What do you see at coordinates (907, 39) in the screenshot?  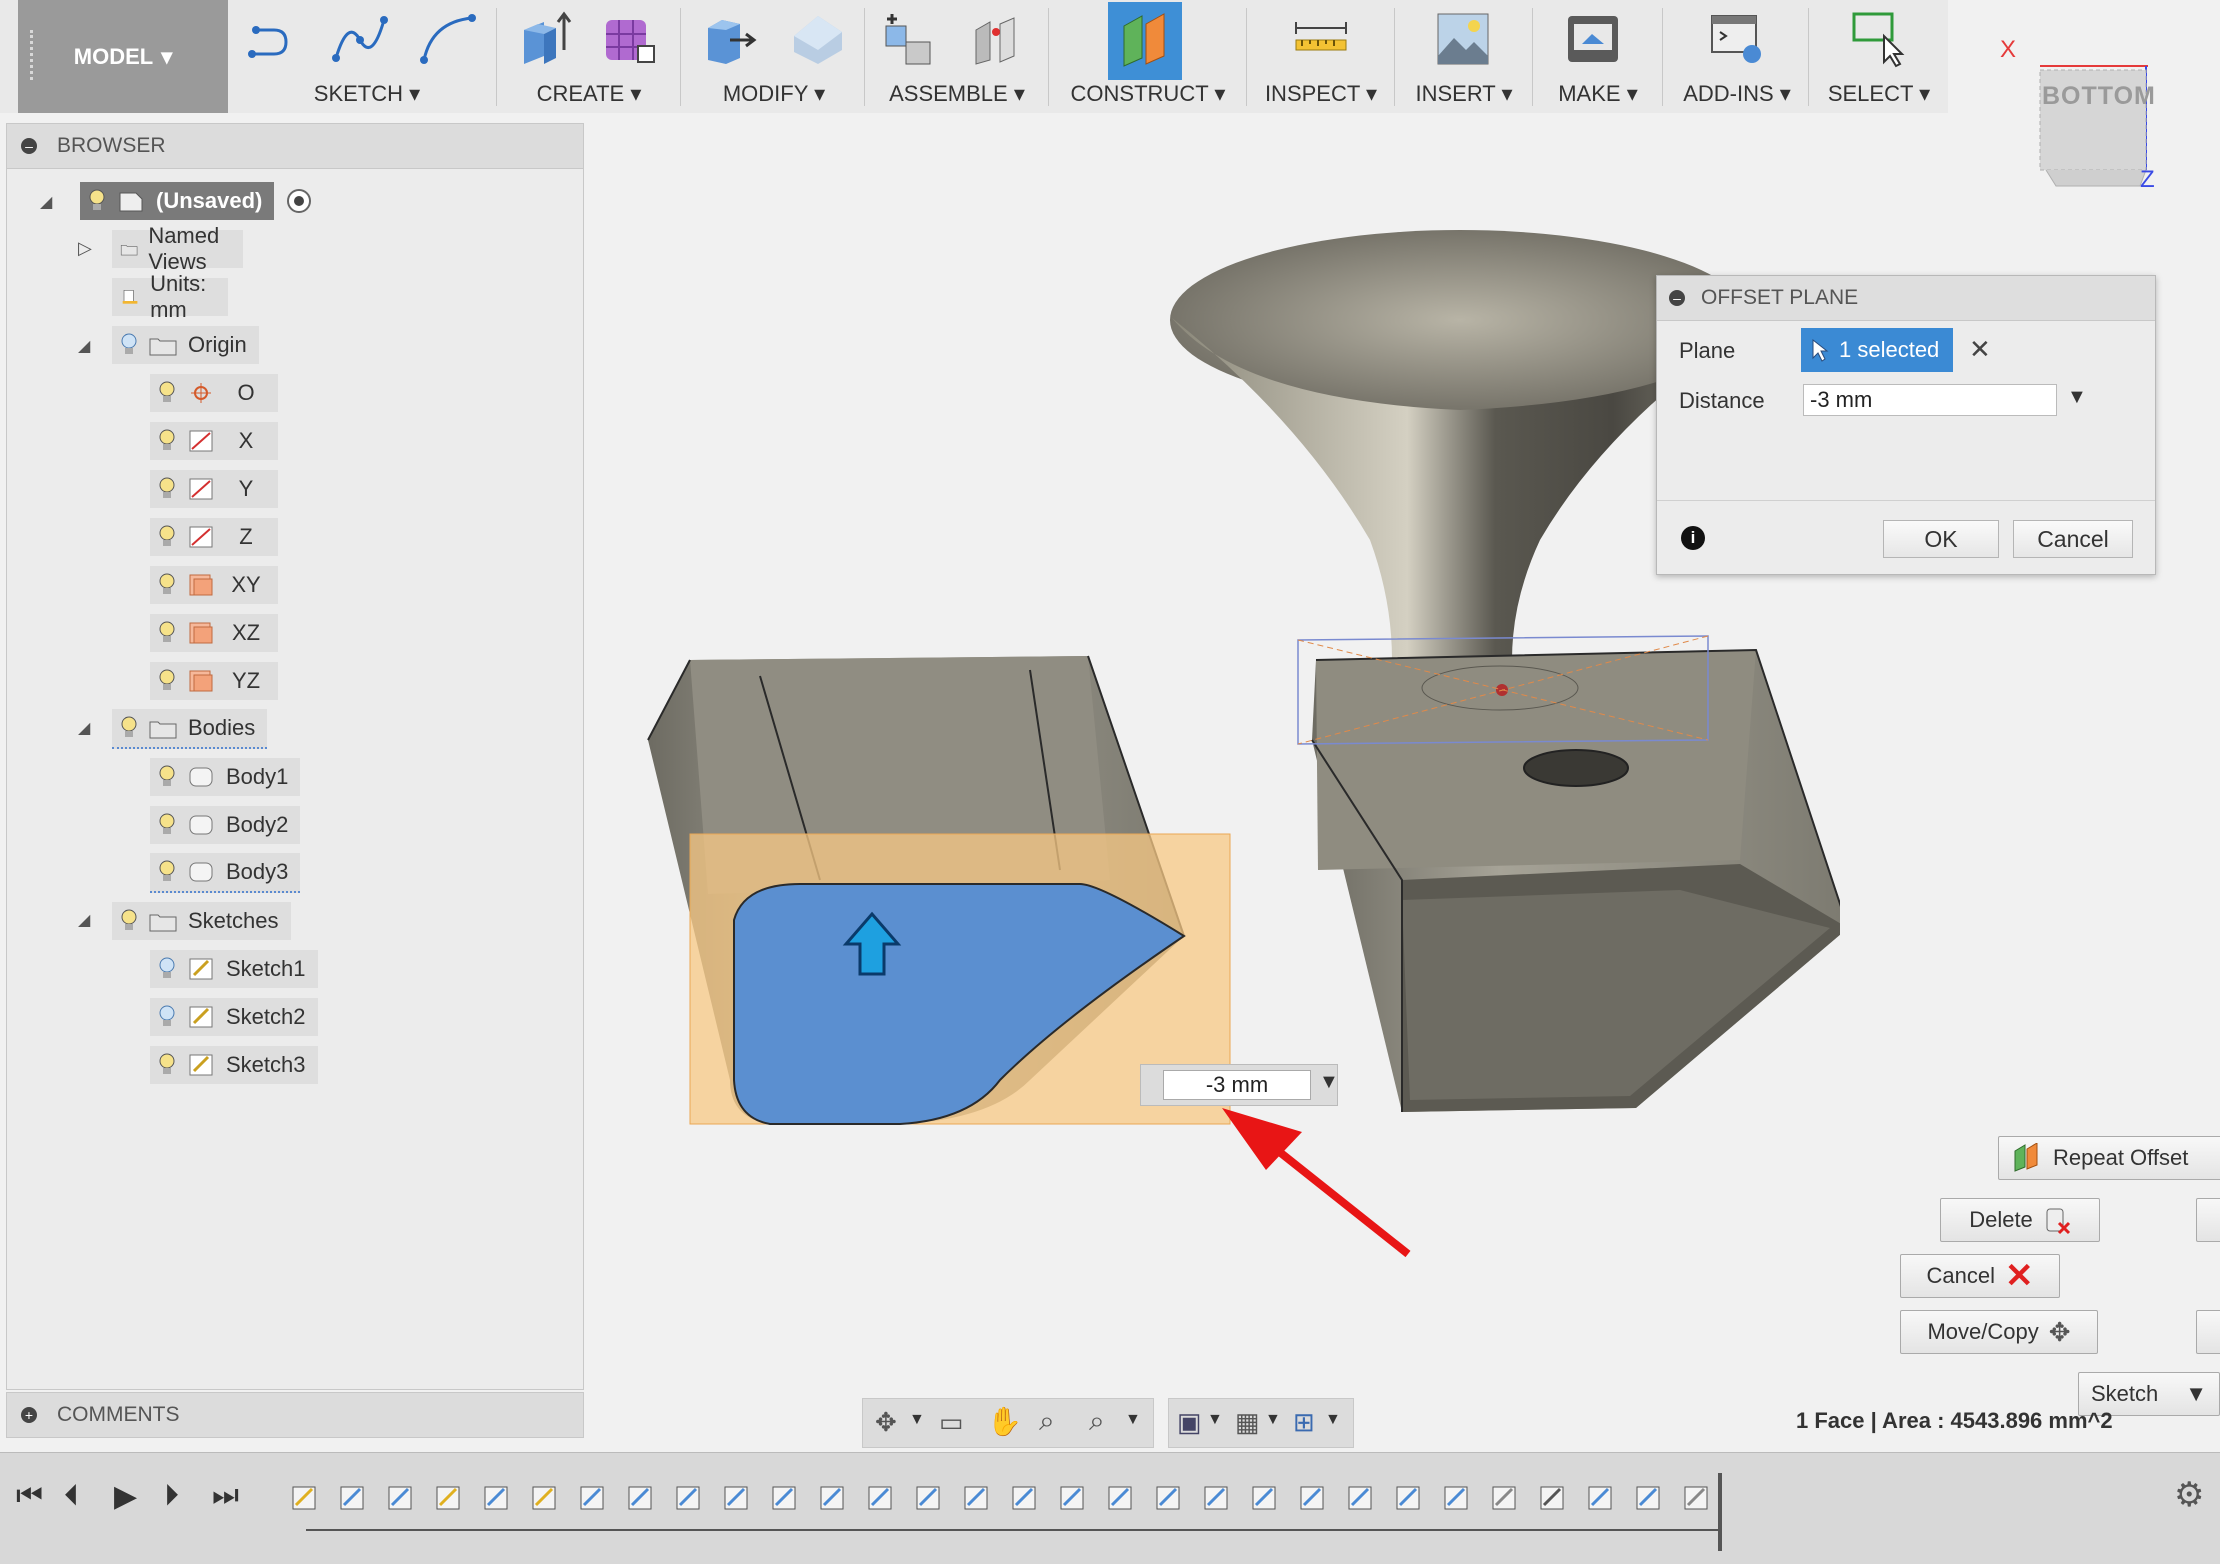 I see `new-component-icon` at bounding box center [907, 39].